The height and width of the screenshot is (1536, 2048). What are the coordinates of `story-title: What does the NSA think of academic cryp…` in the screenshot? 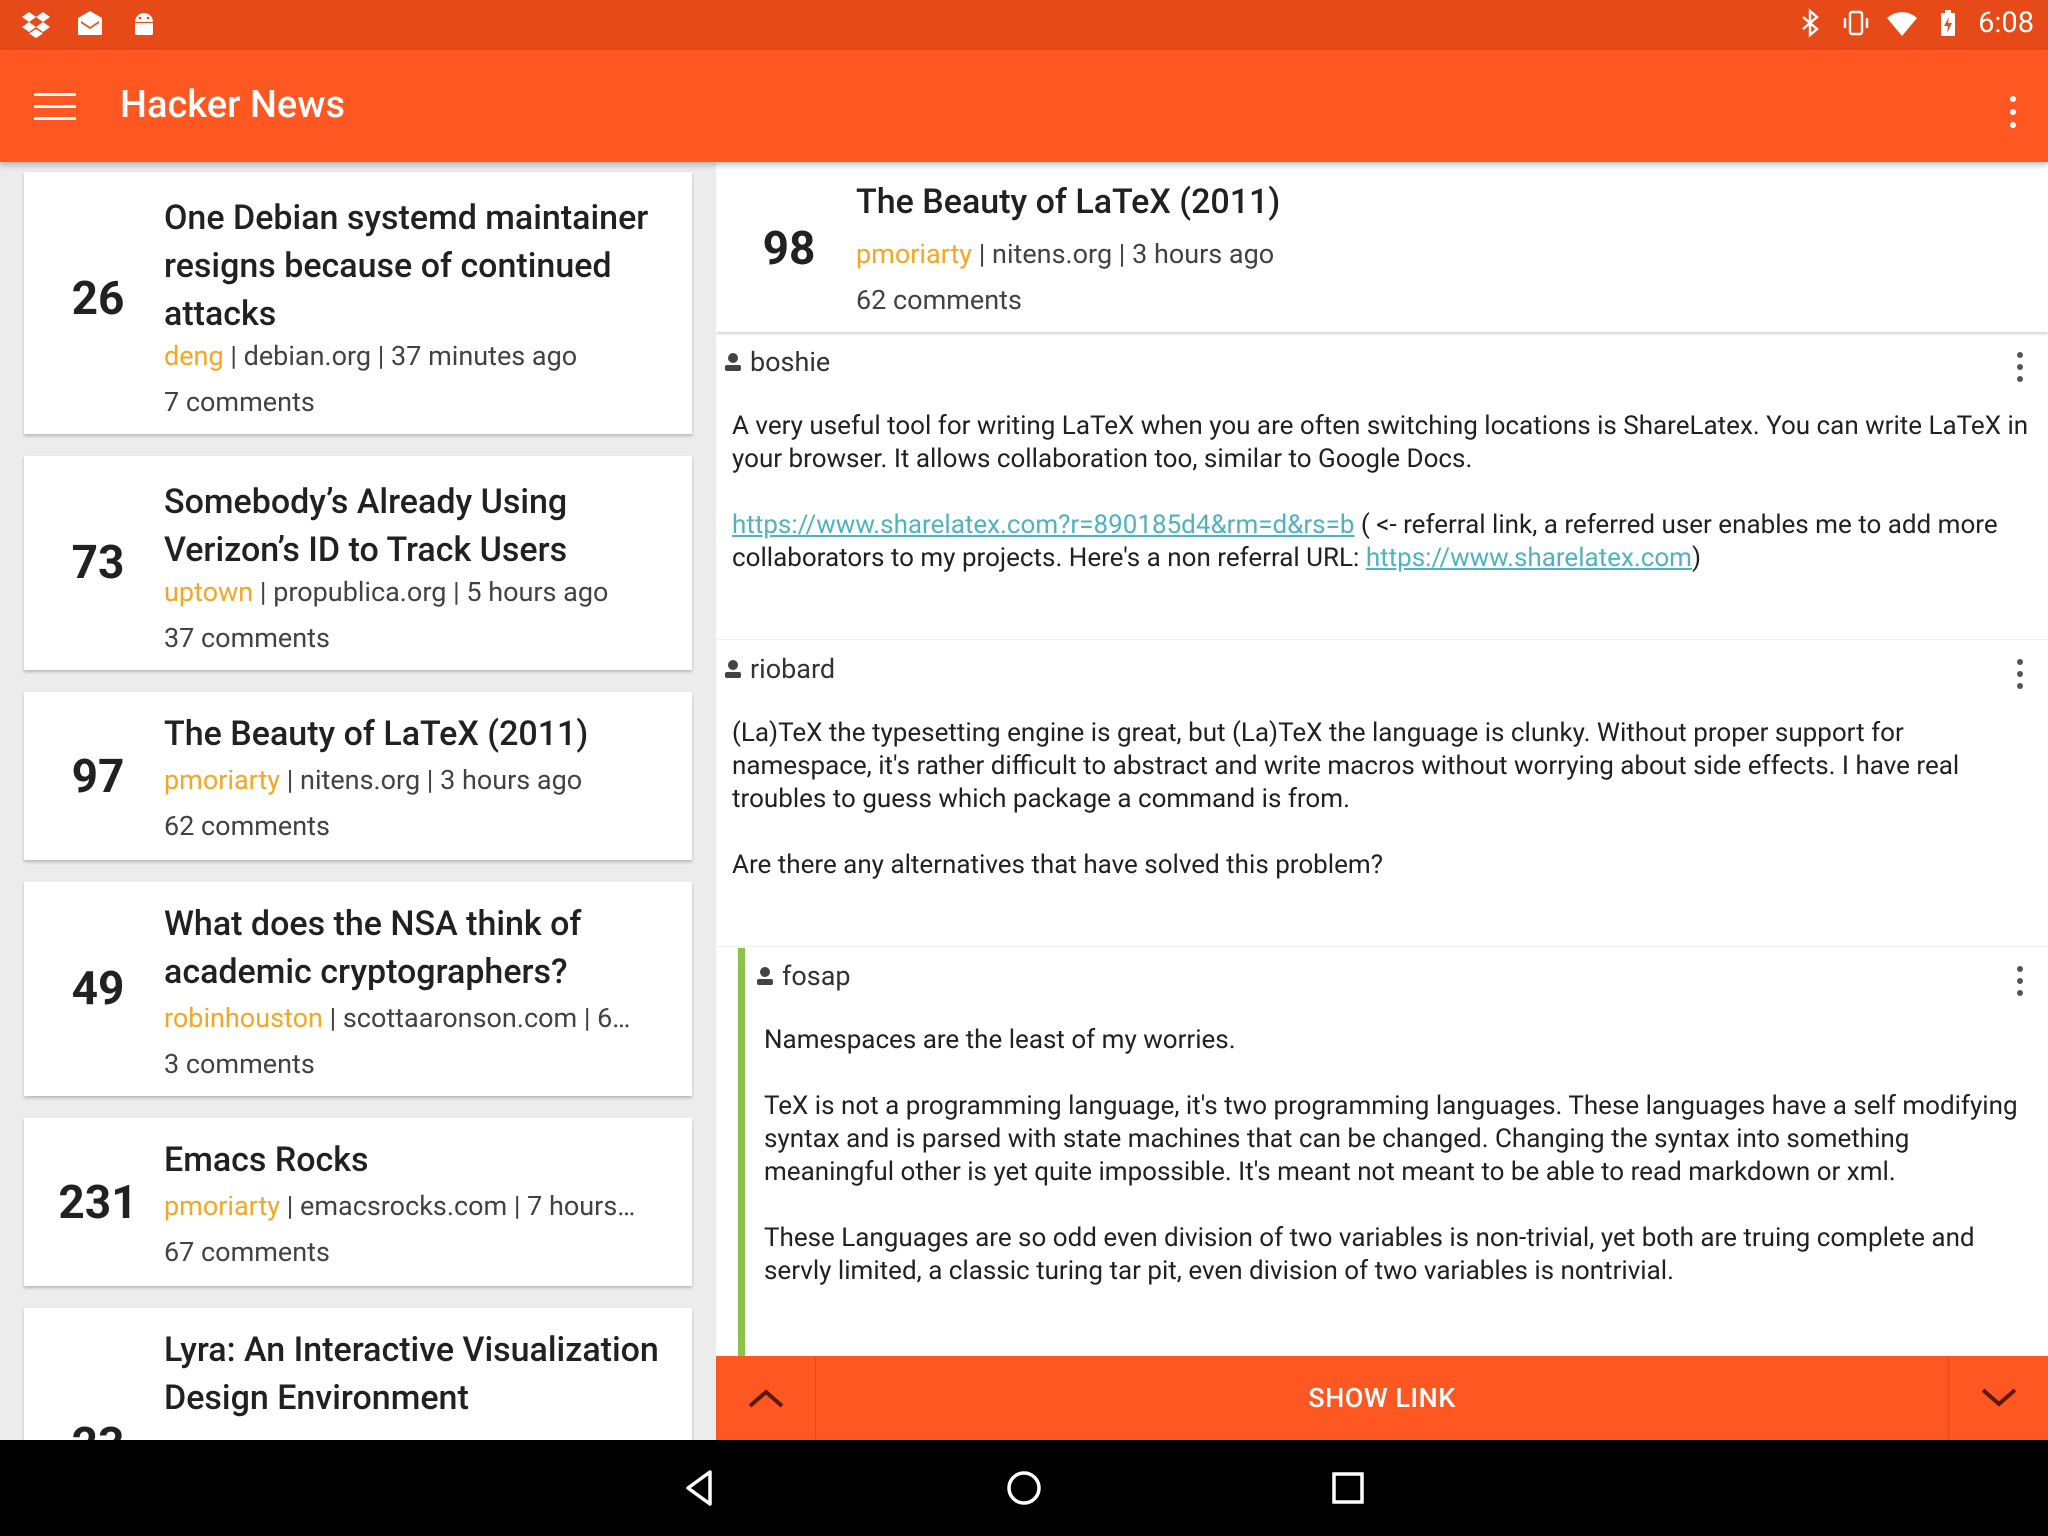 It's located at (373, 948).